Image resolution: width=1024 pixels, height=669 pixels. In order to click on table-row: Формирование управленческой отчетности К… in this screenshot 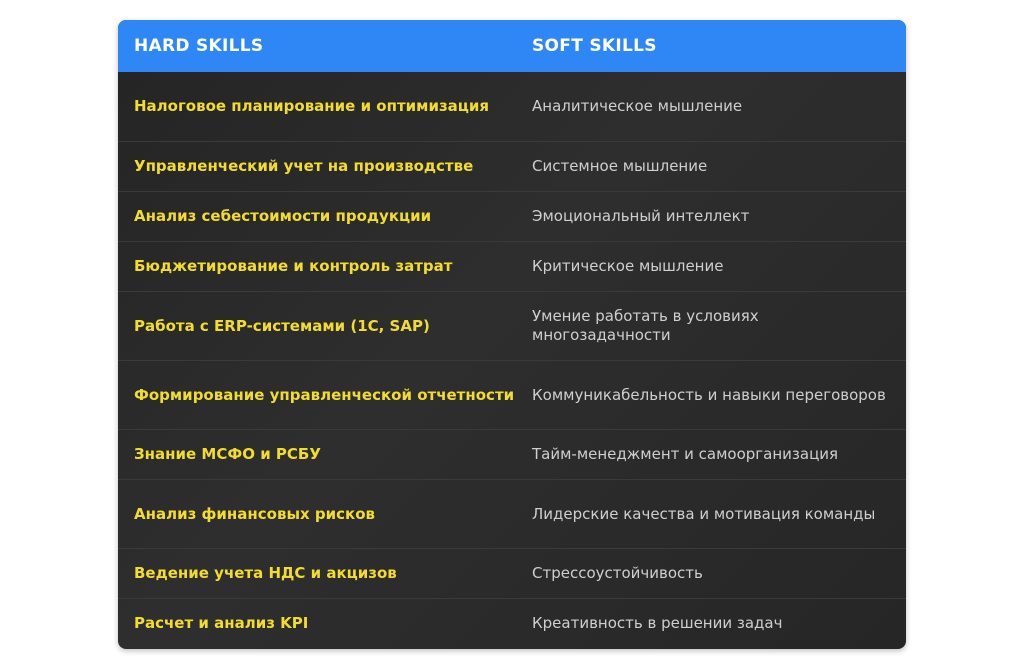, I will do `click(512, 394)`.